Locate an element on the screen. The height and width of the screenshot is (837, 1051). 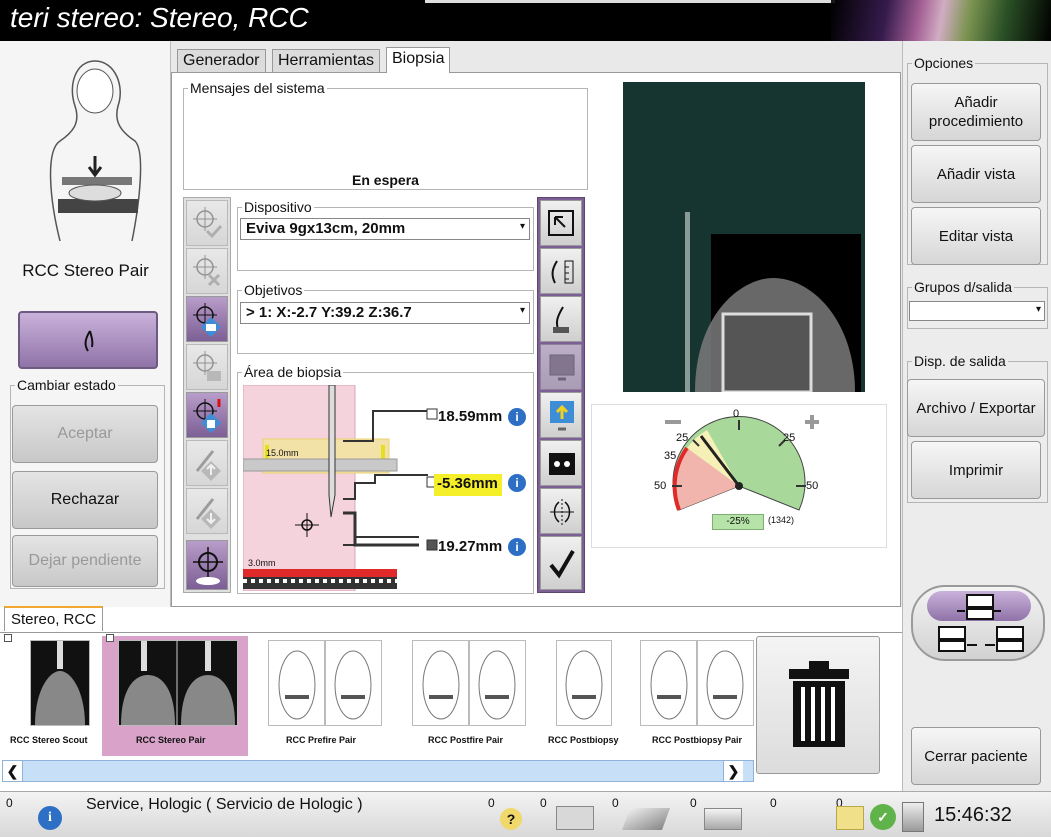
thumbnail-scrollbar: ❮ ❯ is located at coordinates (378, 771).